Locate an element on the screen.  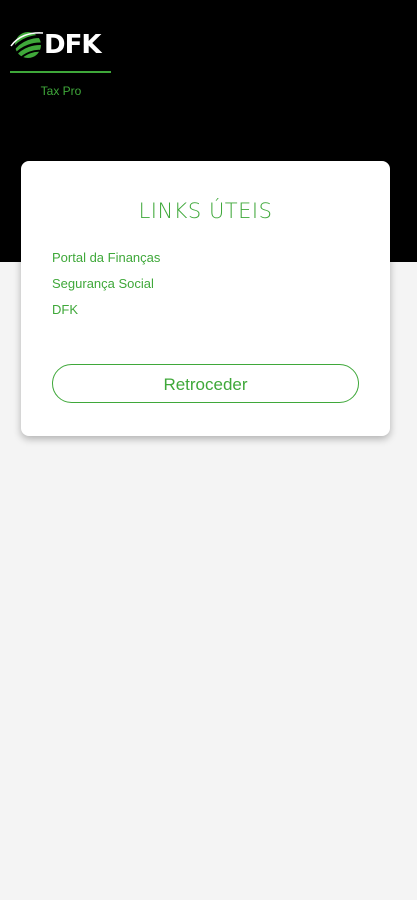
list-item: DFK is located at coordinates (106, 314).